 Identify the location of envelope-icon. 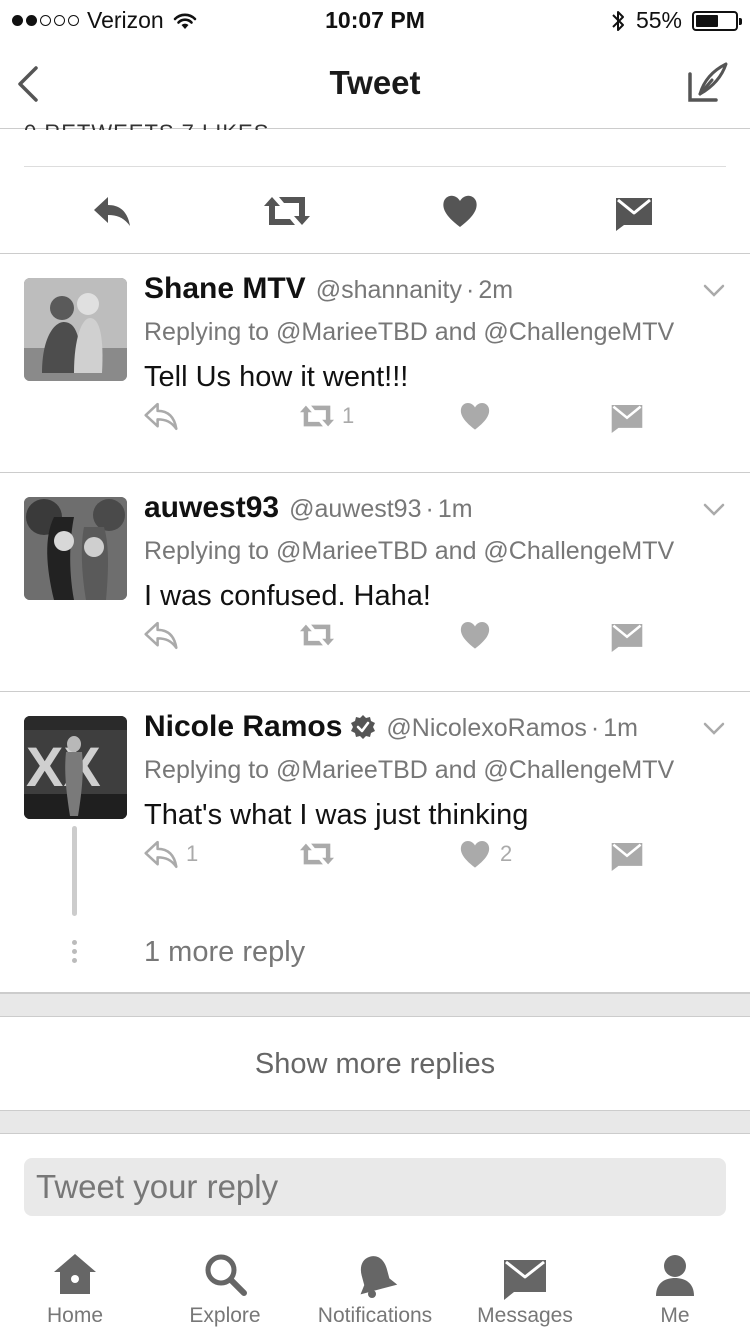
(525, 1280).